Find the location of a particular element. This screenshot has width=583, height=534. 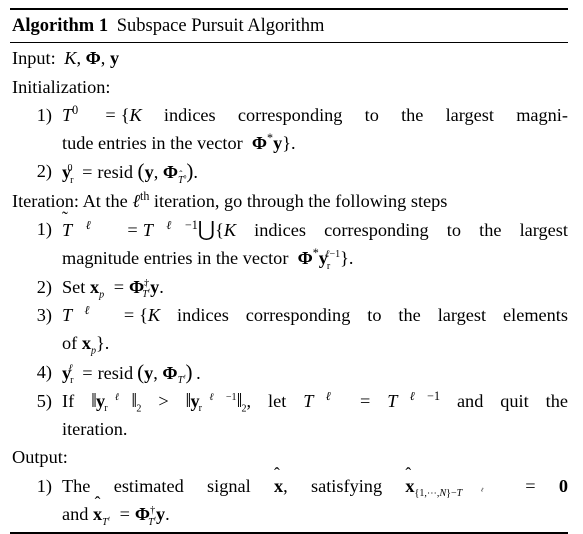

algorithm-title-label: Algorithm 1 is located at coordinates (60, 26).